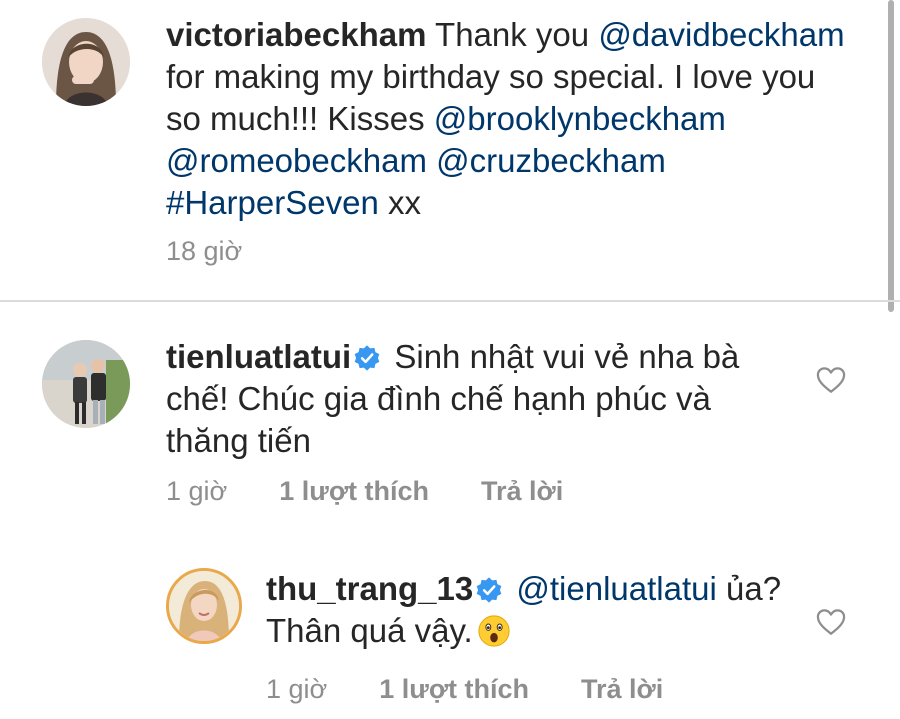 The width and height of the screenshot is (900, 719). I want to click on divider, so click(450, 301).